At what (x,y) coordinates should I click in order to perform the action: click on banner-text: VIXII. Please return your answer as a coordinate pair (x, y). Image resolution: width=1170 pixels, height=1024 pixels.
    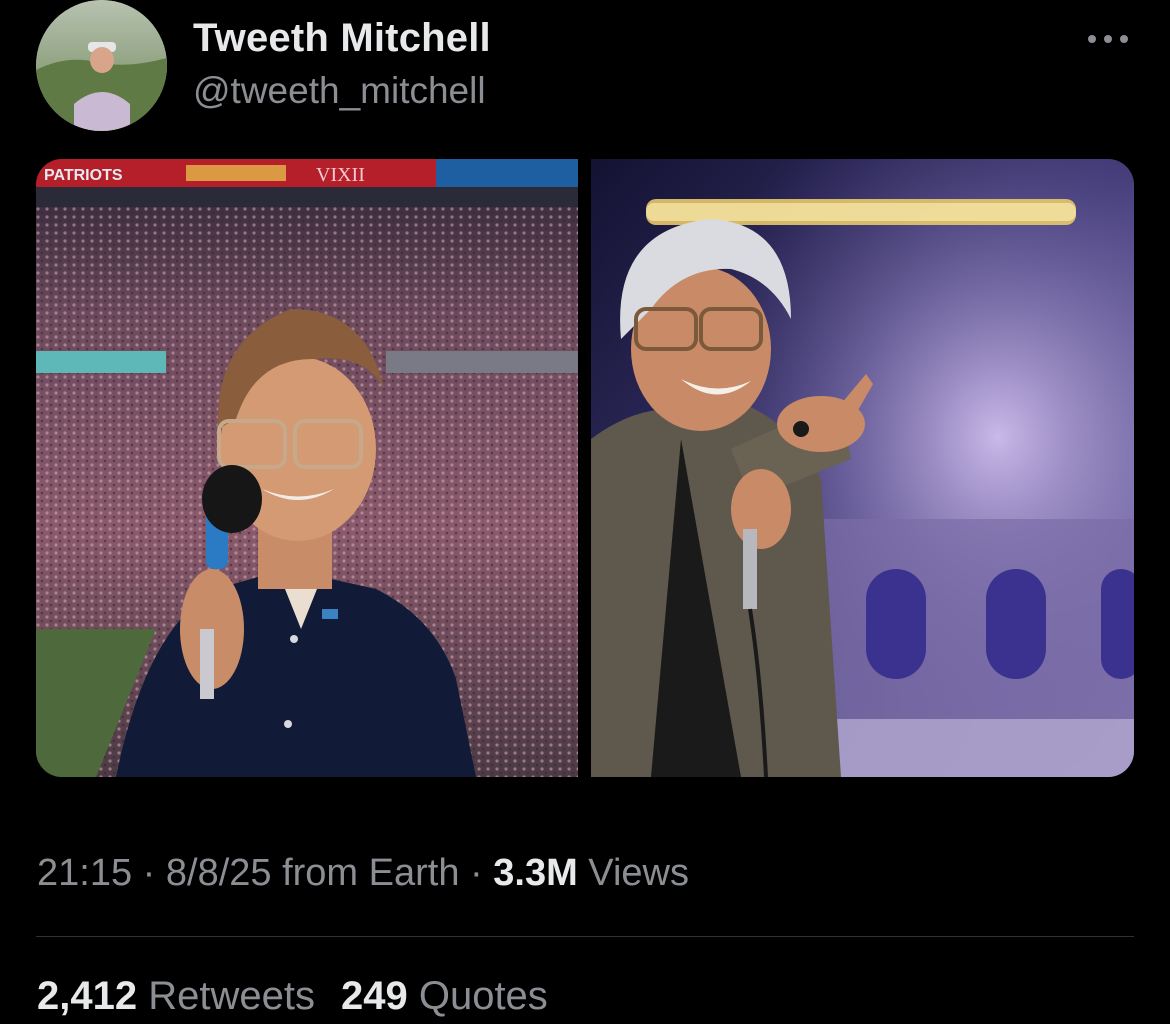
    Looking at the image, I should click on (340, 175).